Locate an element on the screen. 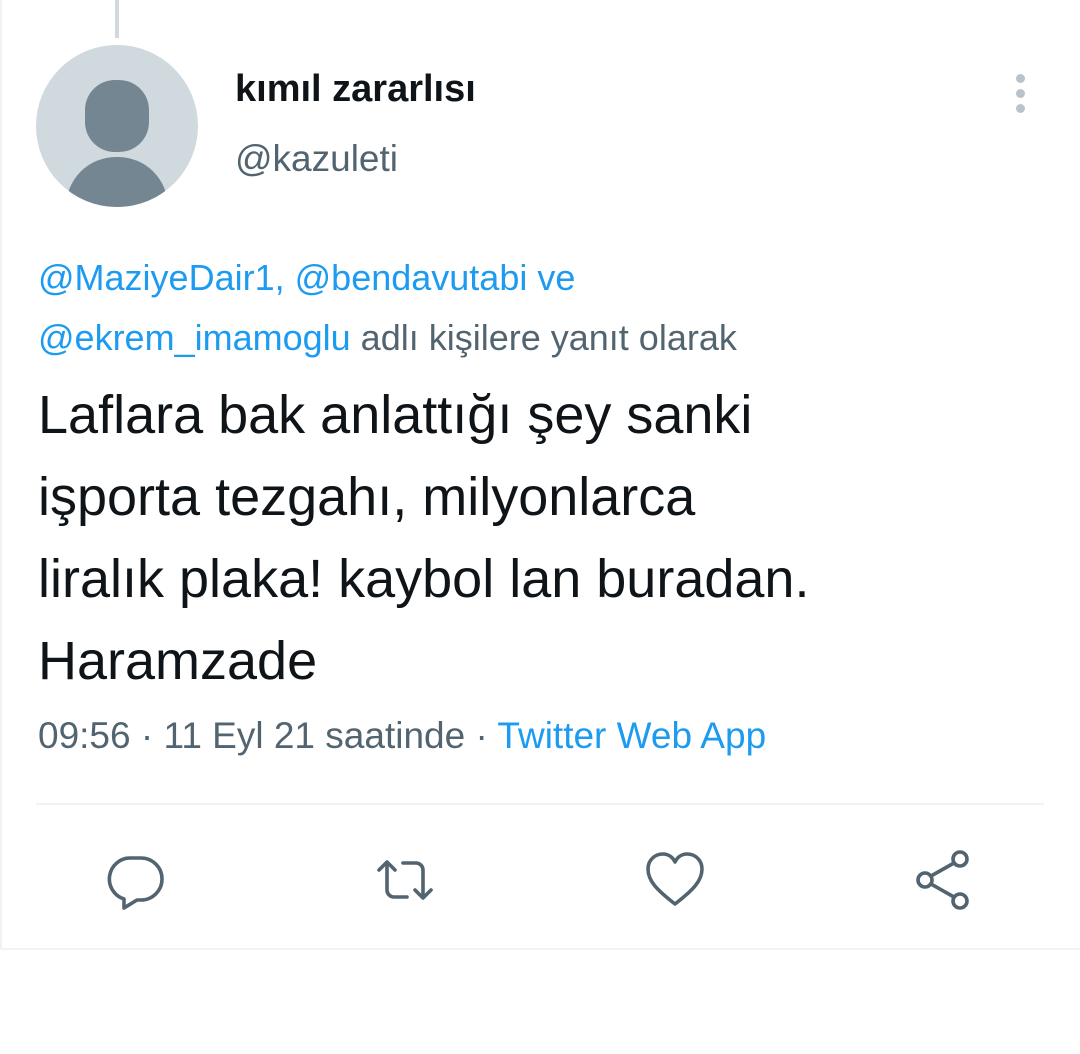 The width and height of the screenshot is (1080, 1054). avatar is located at coordinates (117, 126).